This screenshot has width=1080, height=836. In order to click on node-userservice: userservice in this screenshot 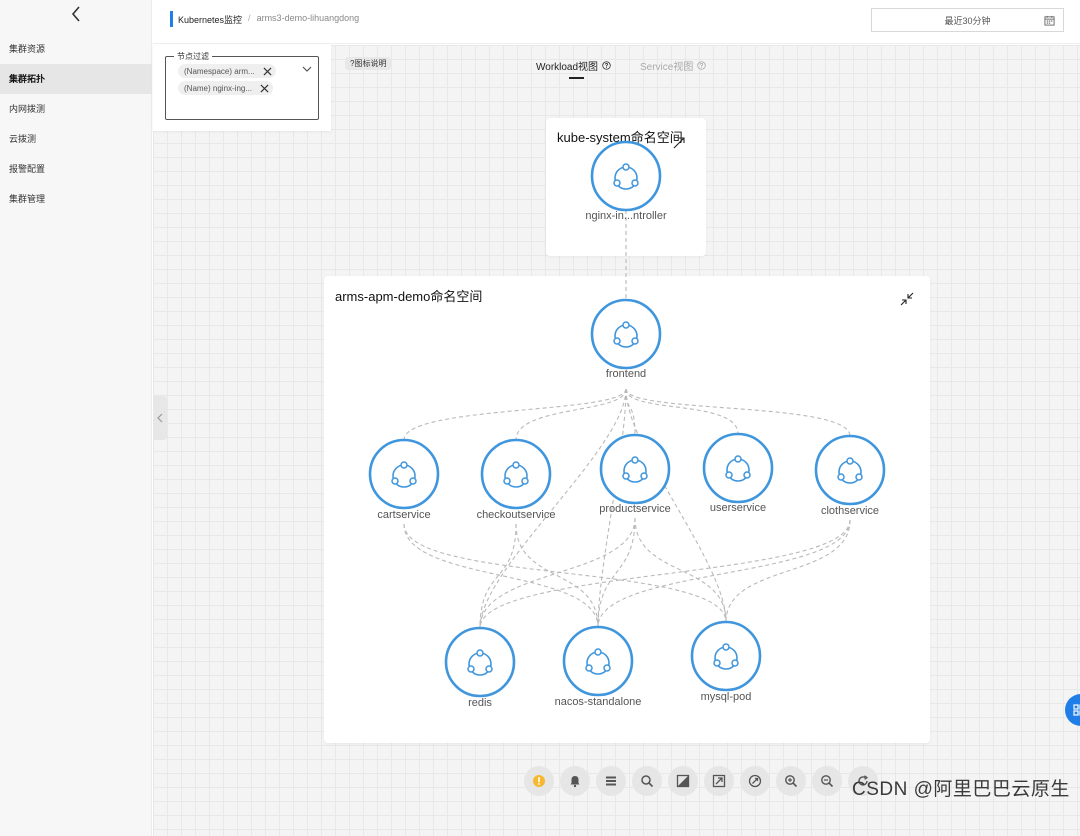, I will do `click(738, 473)`.